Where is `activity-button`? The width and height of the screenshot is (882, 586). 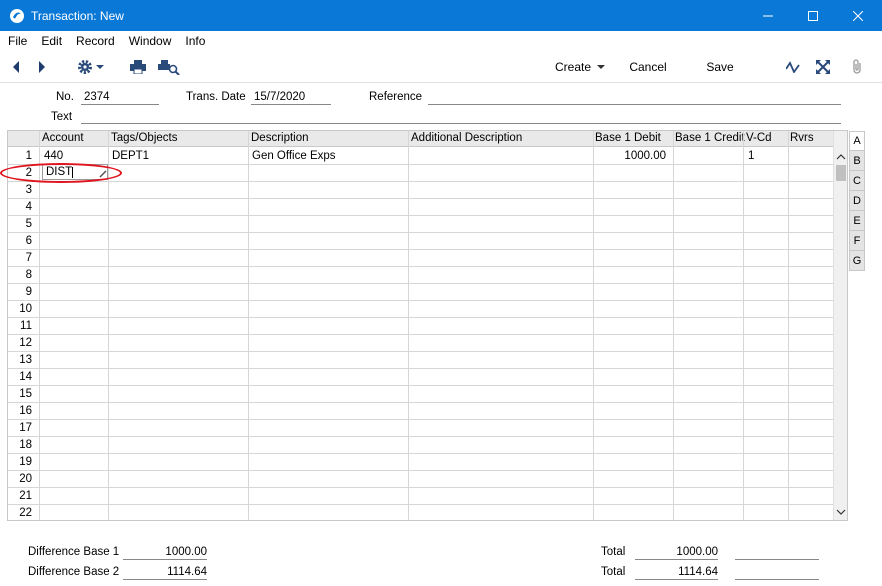
activity-button is located at coordinates (793, 67).